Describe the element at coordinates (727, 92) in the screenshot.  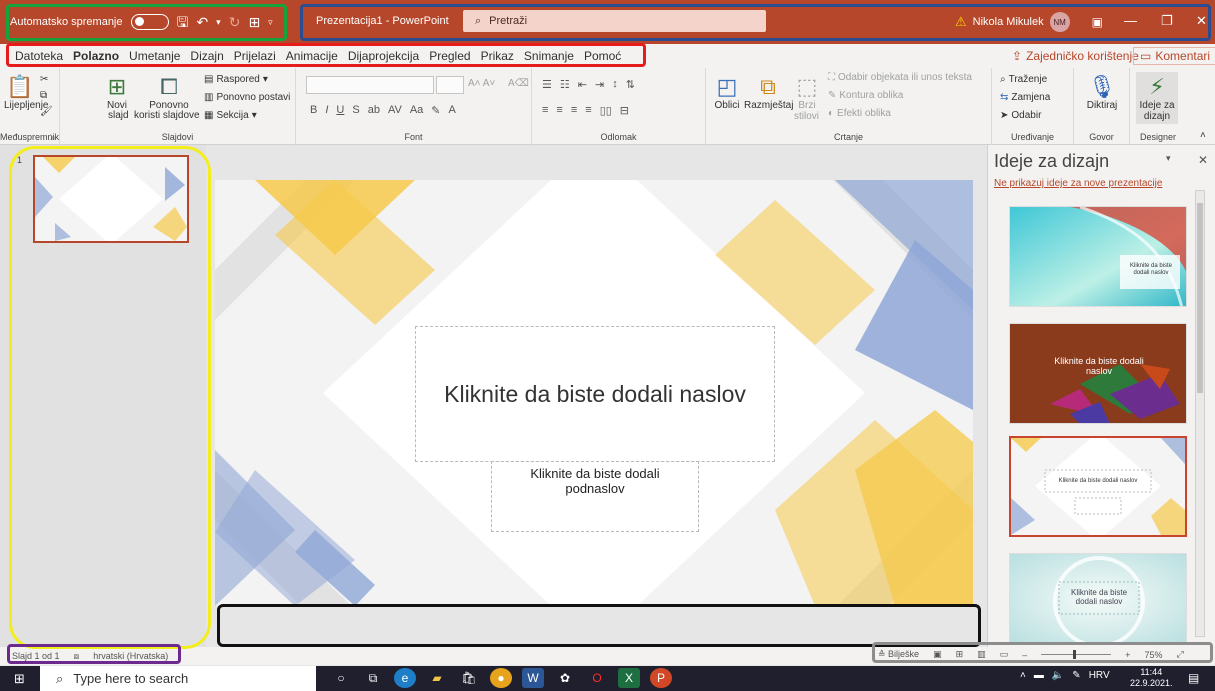
I see `shapes-button: ◰ Oblici` at that location.